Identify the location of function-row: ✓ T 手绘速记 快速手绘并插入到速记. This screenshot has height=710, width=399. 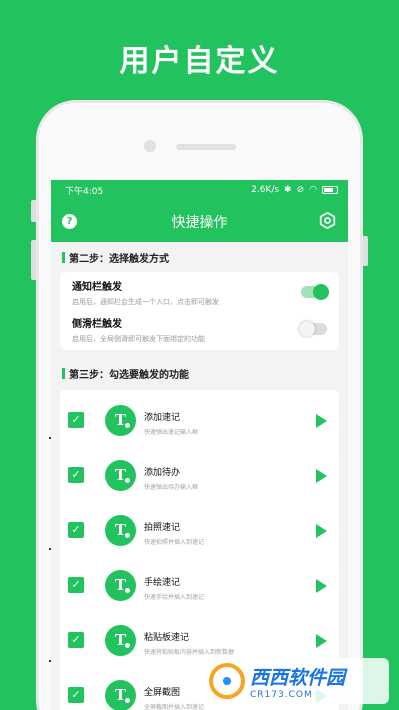
(199, 585).